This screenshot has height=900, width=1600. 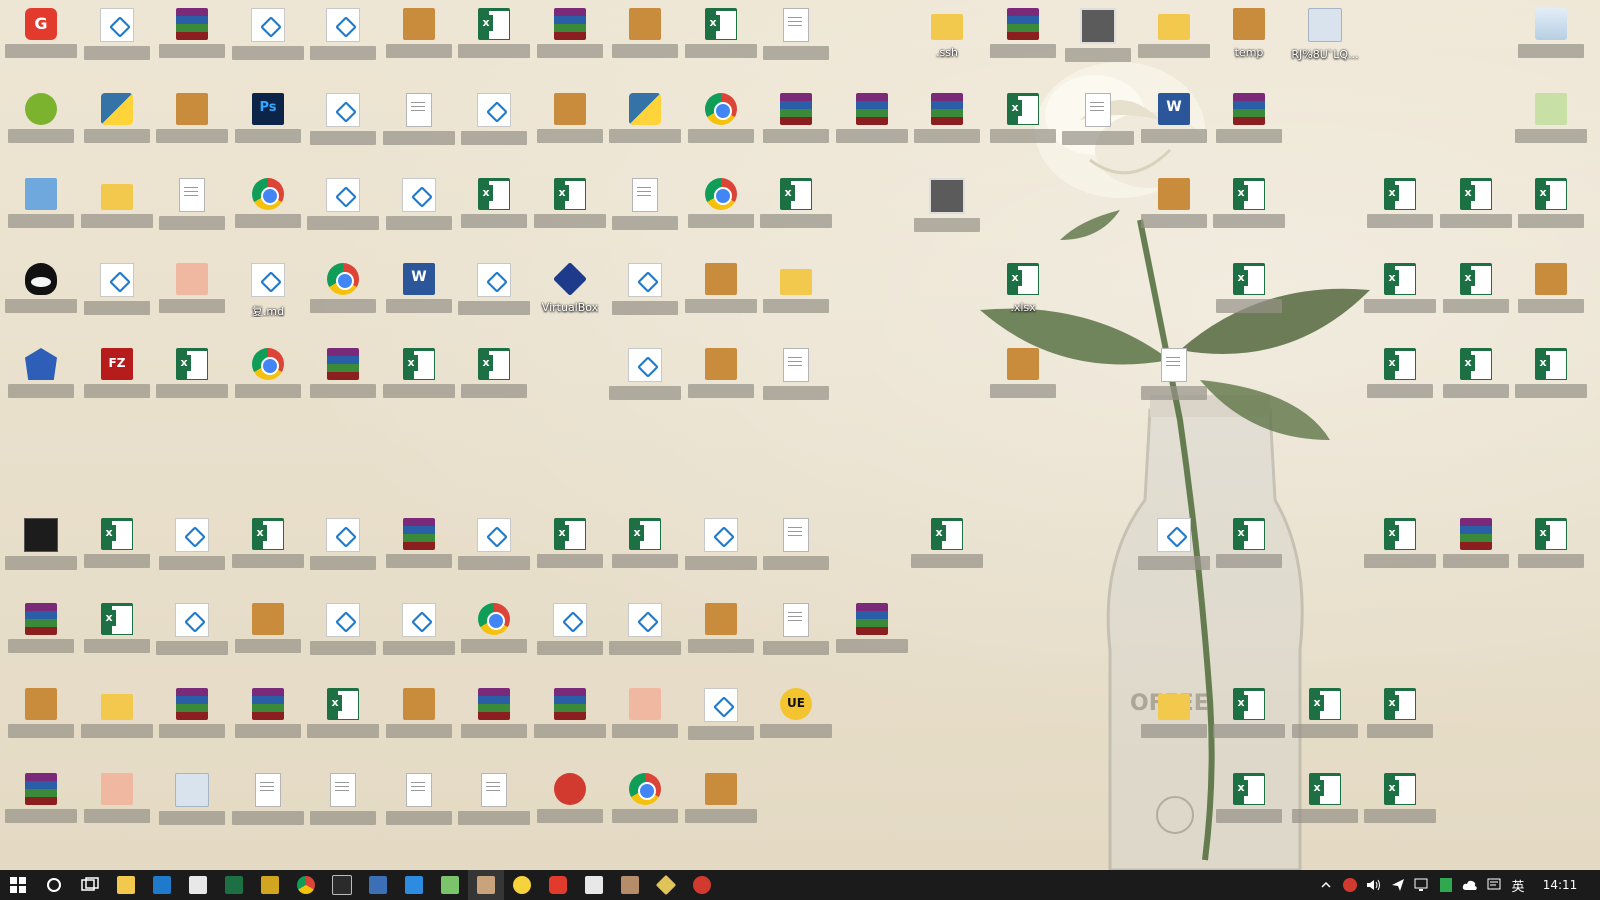 What do you see at coordinates (1326, 885) in the screenshot?
I see `show-hidden-icons-button` at bounding box center [1326, 885].